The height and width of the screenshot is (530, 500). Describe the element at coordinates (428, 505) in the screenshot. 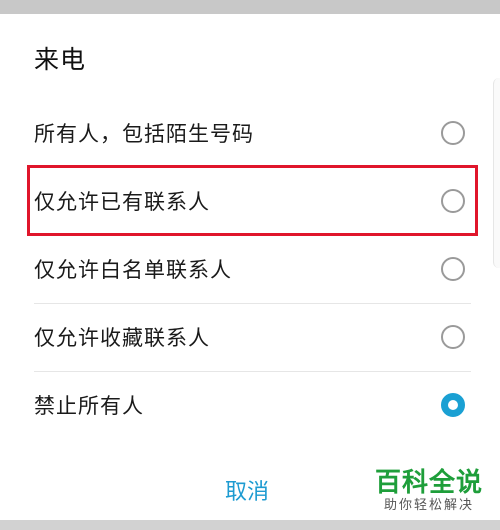

I see `watermark-subtitle: 助你轻松解决` at that location.